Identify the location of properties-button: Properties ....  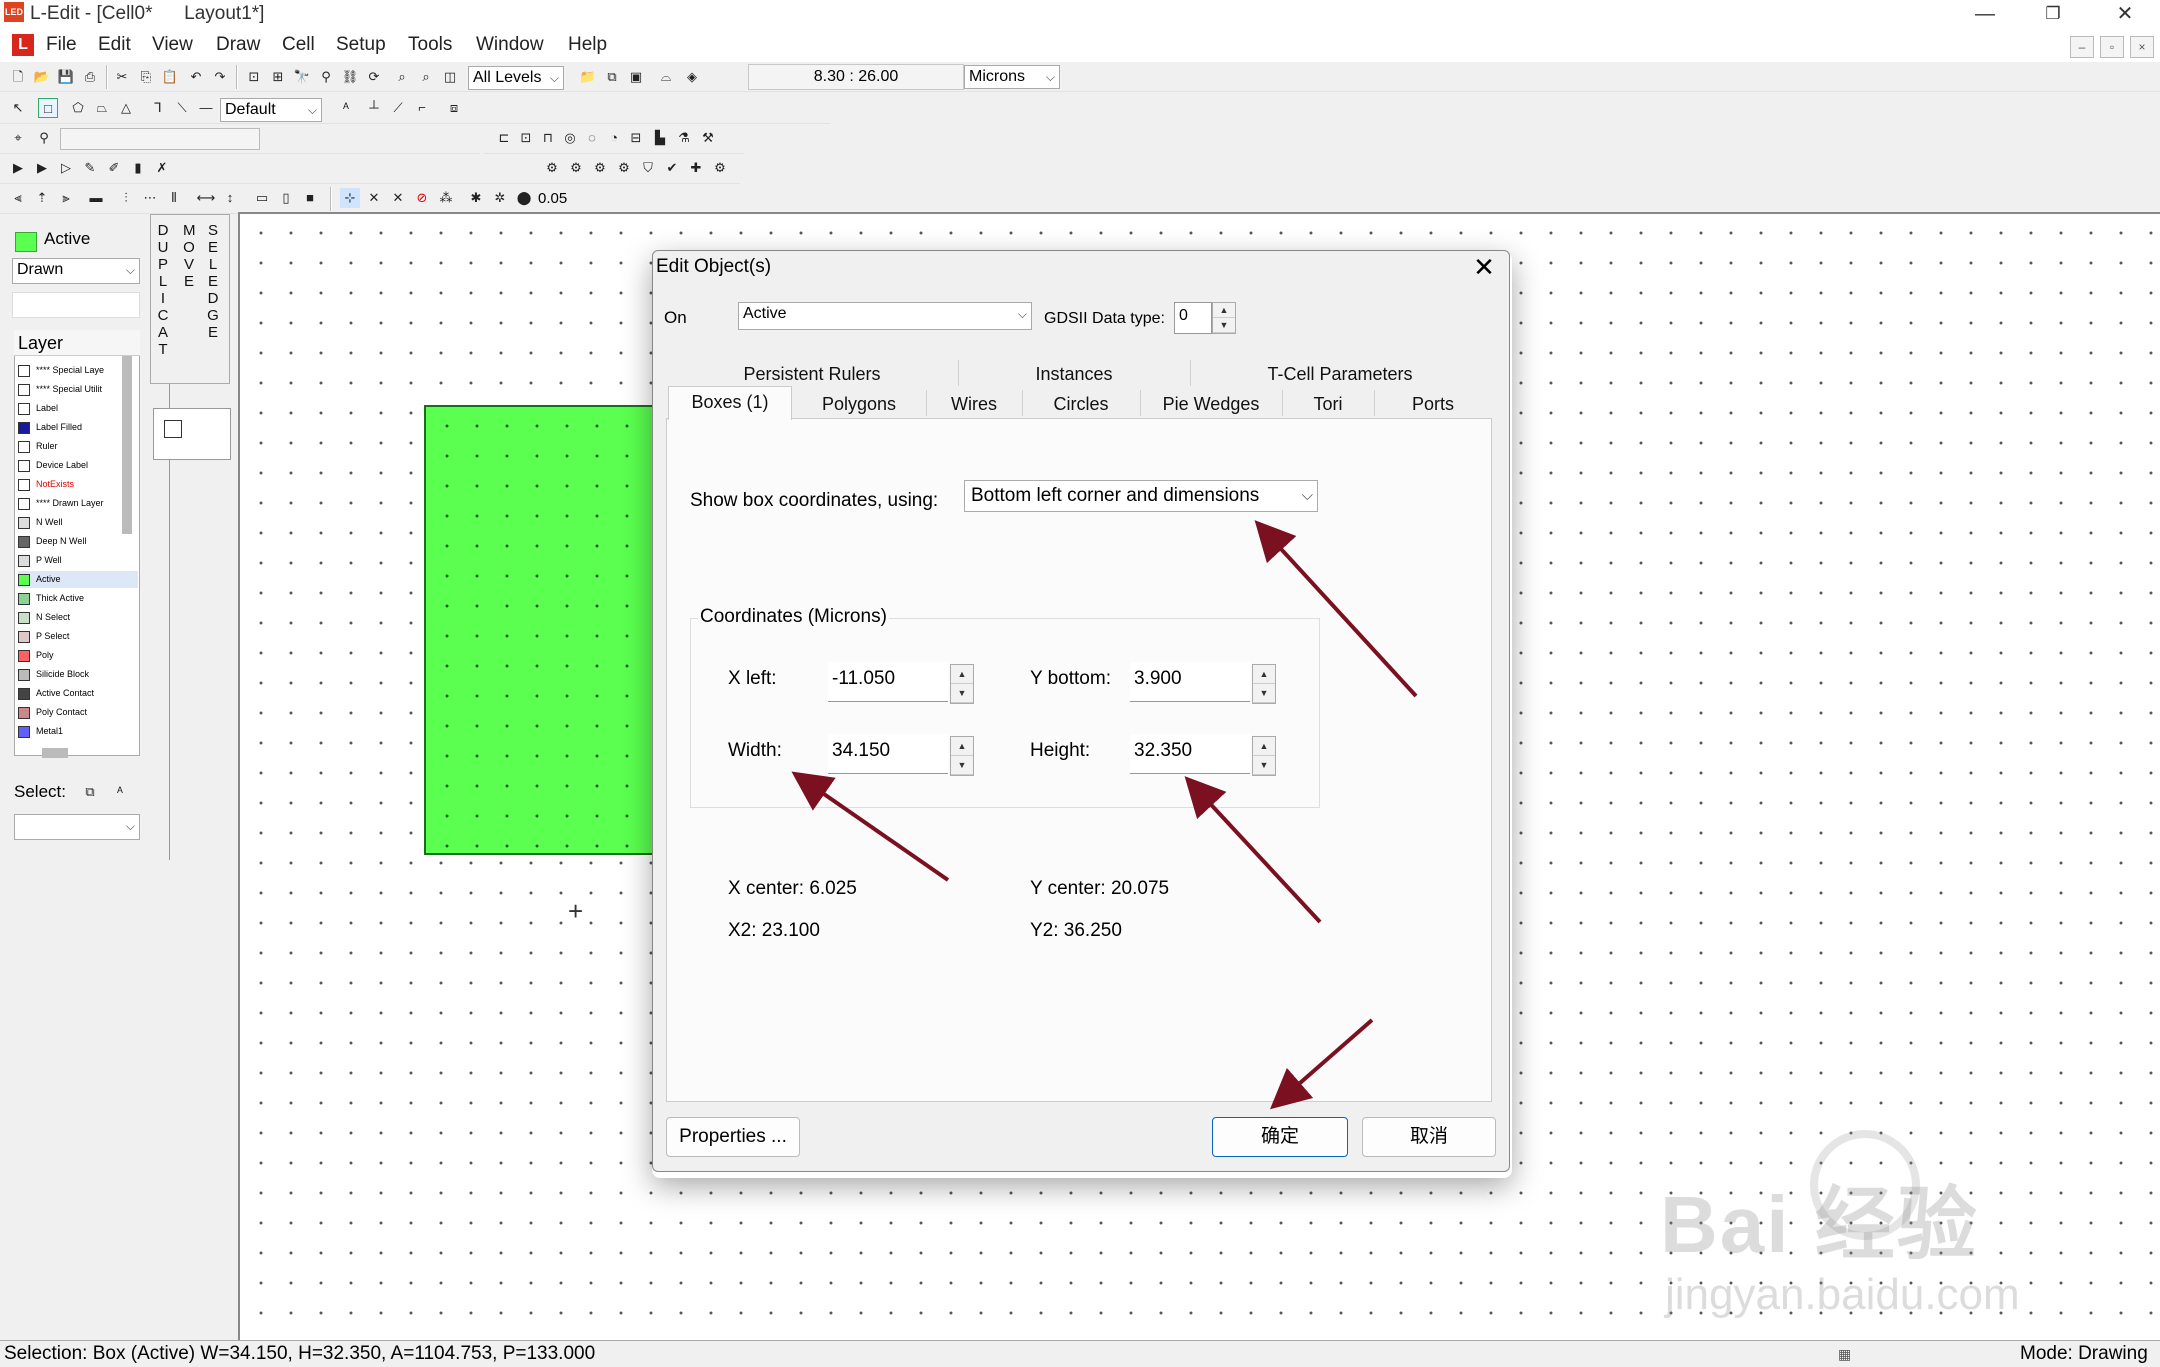
(733, 1137).